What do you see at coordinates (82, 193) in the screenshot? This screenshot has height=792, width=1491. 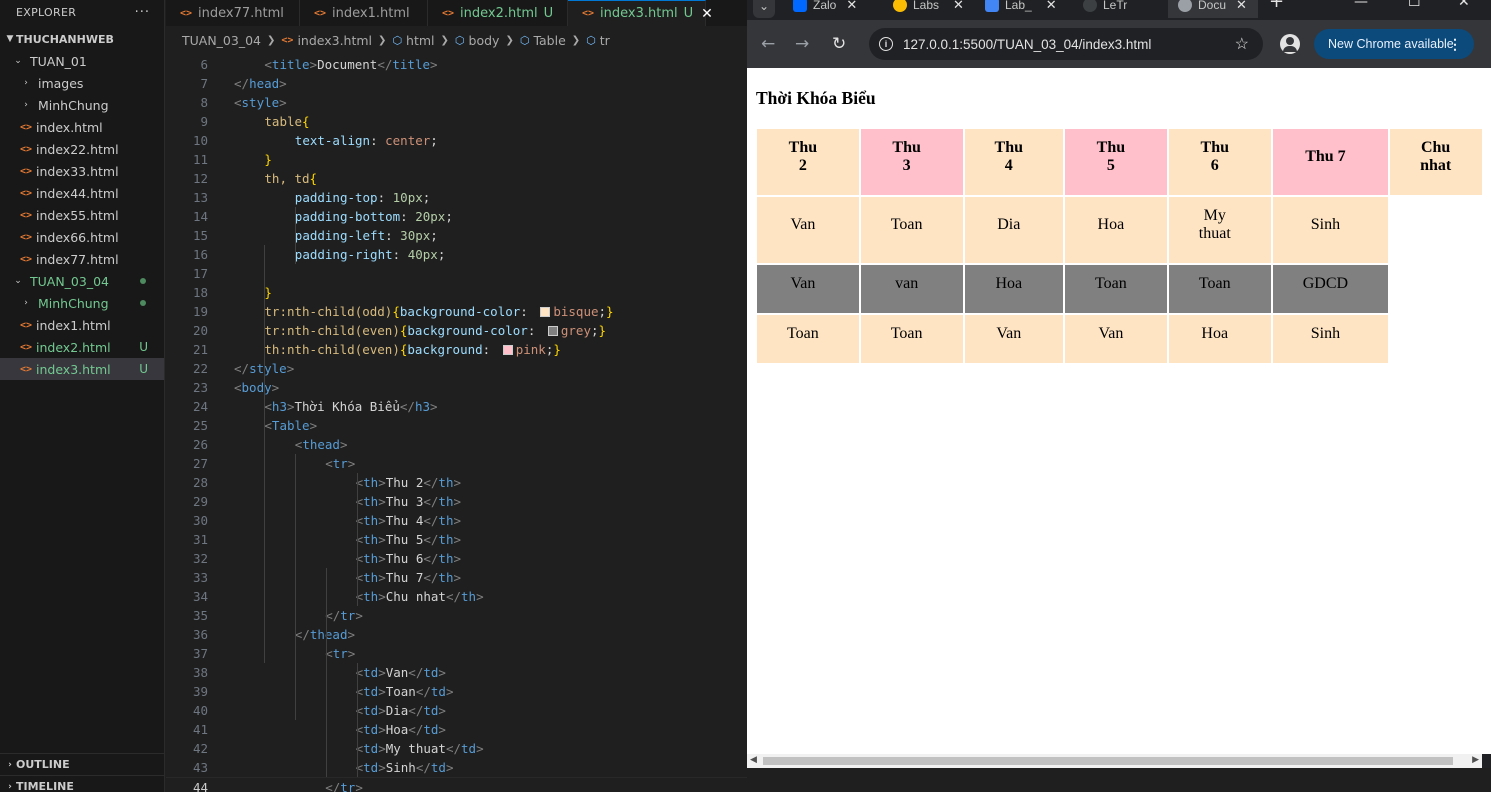 I see `file-item: <> index44.html` at bounding box center [82, 193].